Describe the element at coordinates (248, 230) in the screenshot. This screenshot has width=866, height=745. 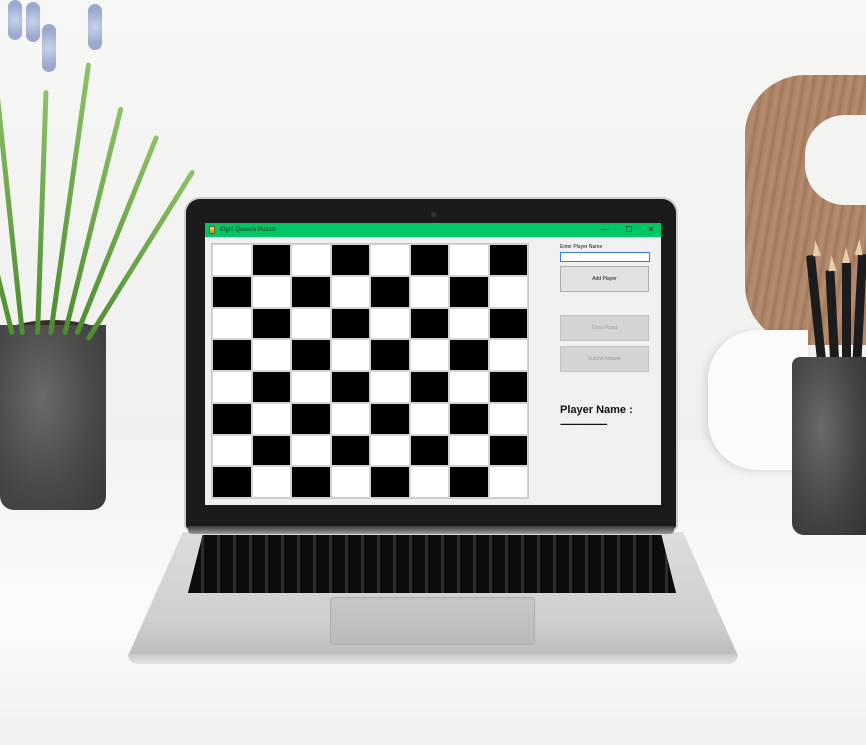
I see `window-title: Eight Queens Puzzle` at that location.